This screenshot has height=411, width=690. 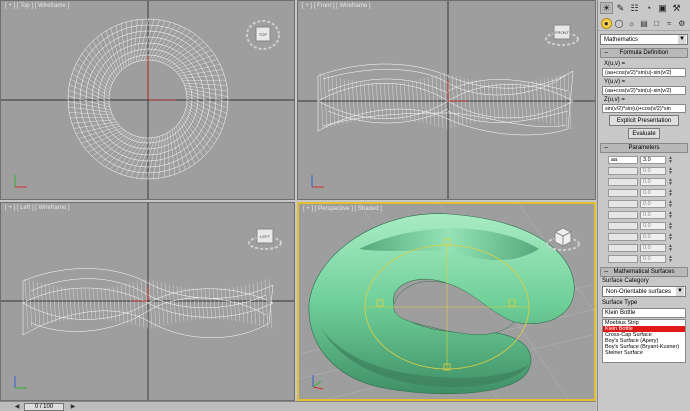 I want to click on surface-type-label: Surface Type, so click(x=620, y=303).